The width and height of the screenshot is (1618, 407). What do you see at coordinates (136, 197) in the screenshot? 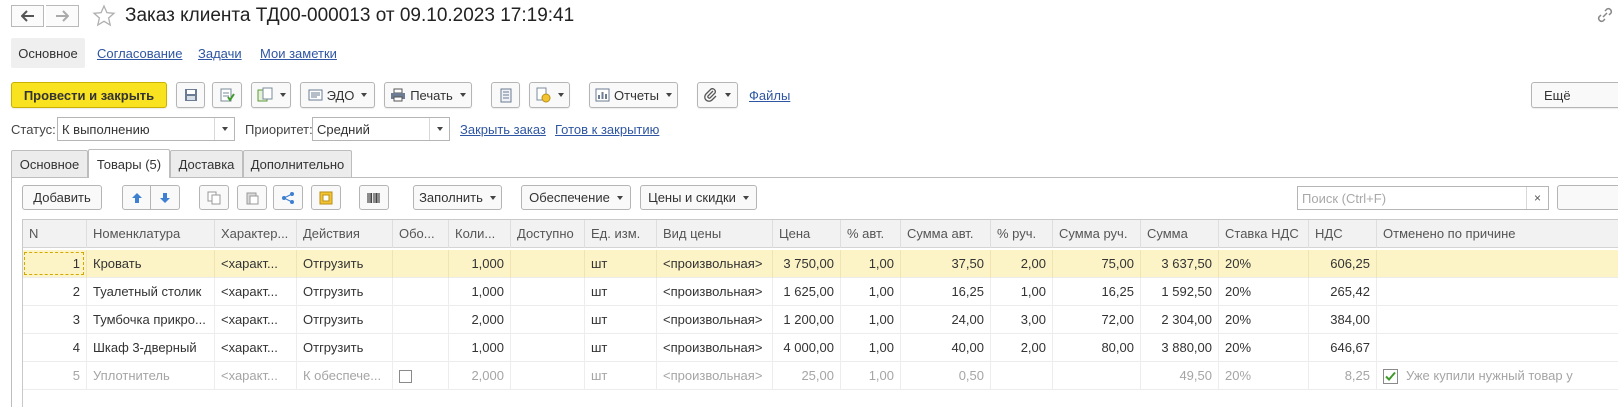
I see `move-up-button` at bounding box center [136, 197].